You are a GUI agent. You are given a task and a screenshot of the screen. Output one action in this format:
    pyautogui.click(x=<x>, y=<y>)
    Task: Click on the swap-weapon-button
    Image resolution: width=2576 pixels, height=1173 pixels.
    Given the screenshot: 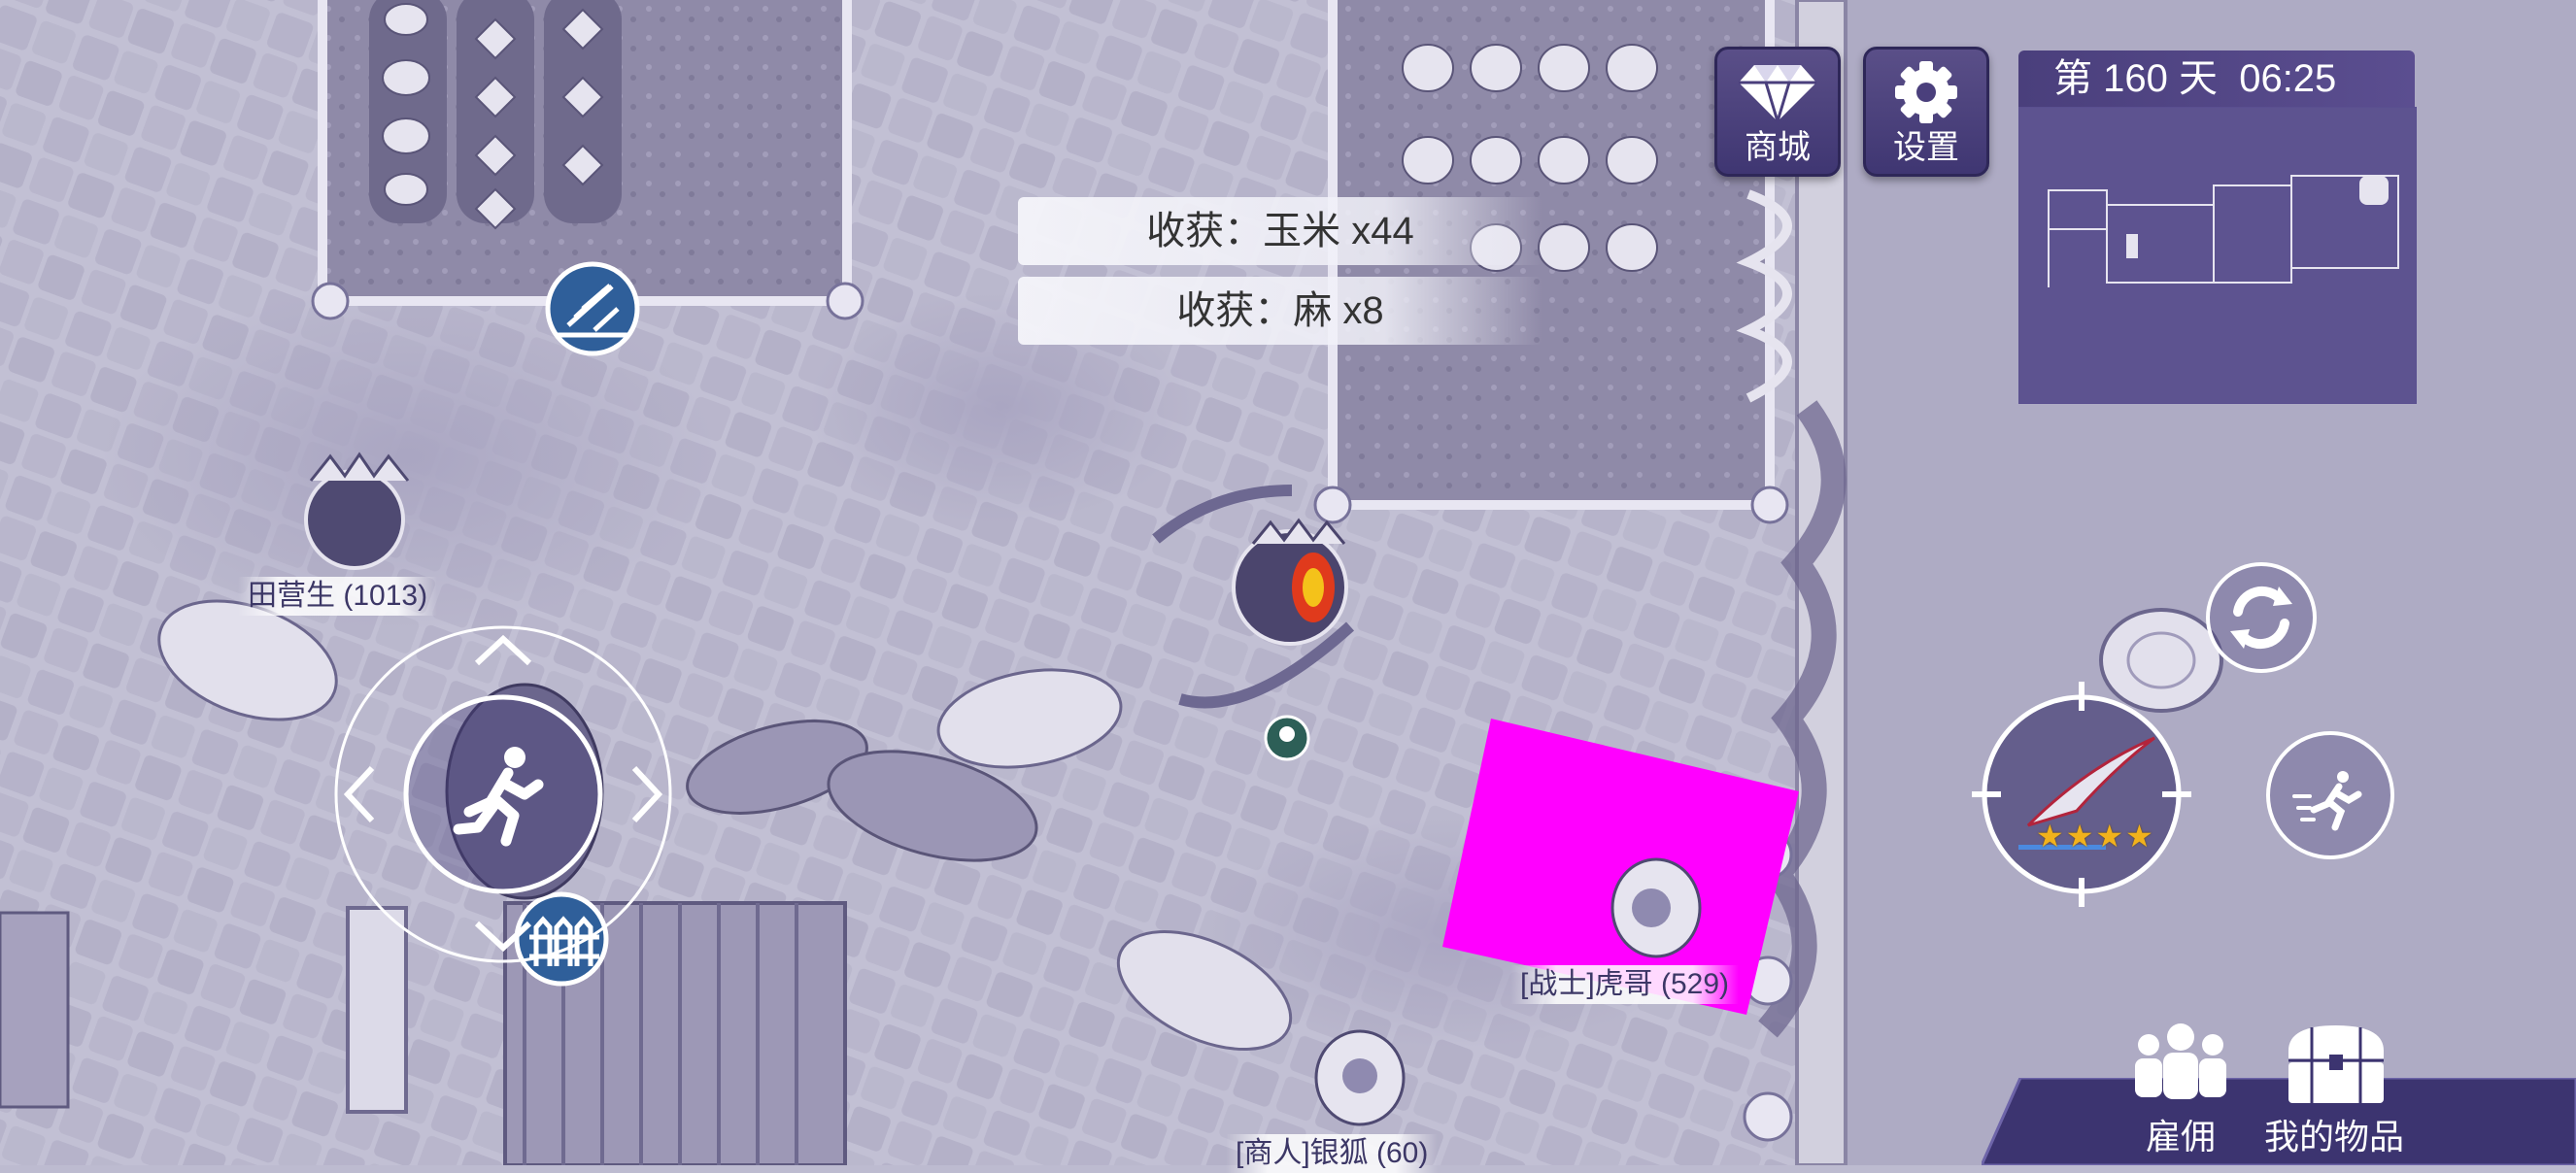 What is the action you would take?
    pyautogui.click(x=2261, y=618)
    